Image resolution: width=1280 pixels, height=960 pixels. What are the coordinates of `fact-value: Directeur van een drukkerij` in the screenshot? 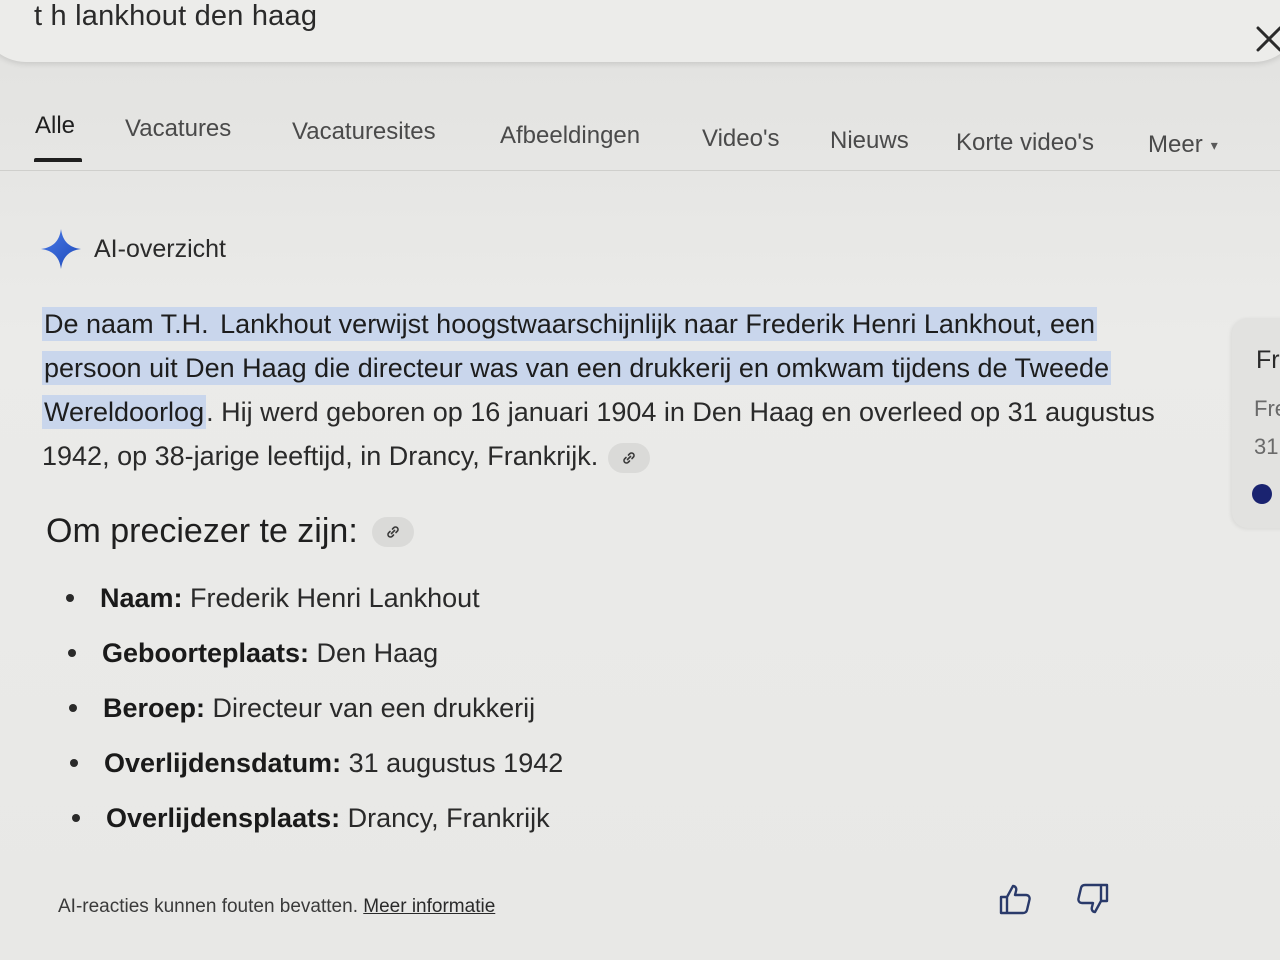 It's located at (370, 708).